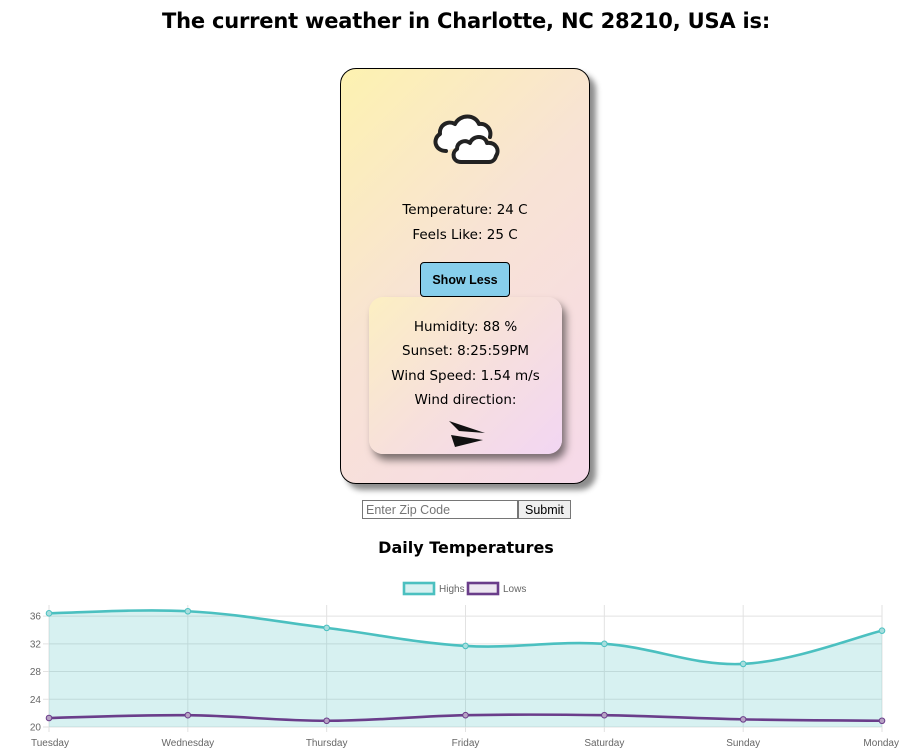  What do you see at coordinates (465, 279) in the screenshot?
I see `show-less-button: Show Less` at bounding box center [465, 279].